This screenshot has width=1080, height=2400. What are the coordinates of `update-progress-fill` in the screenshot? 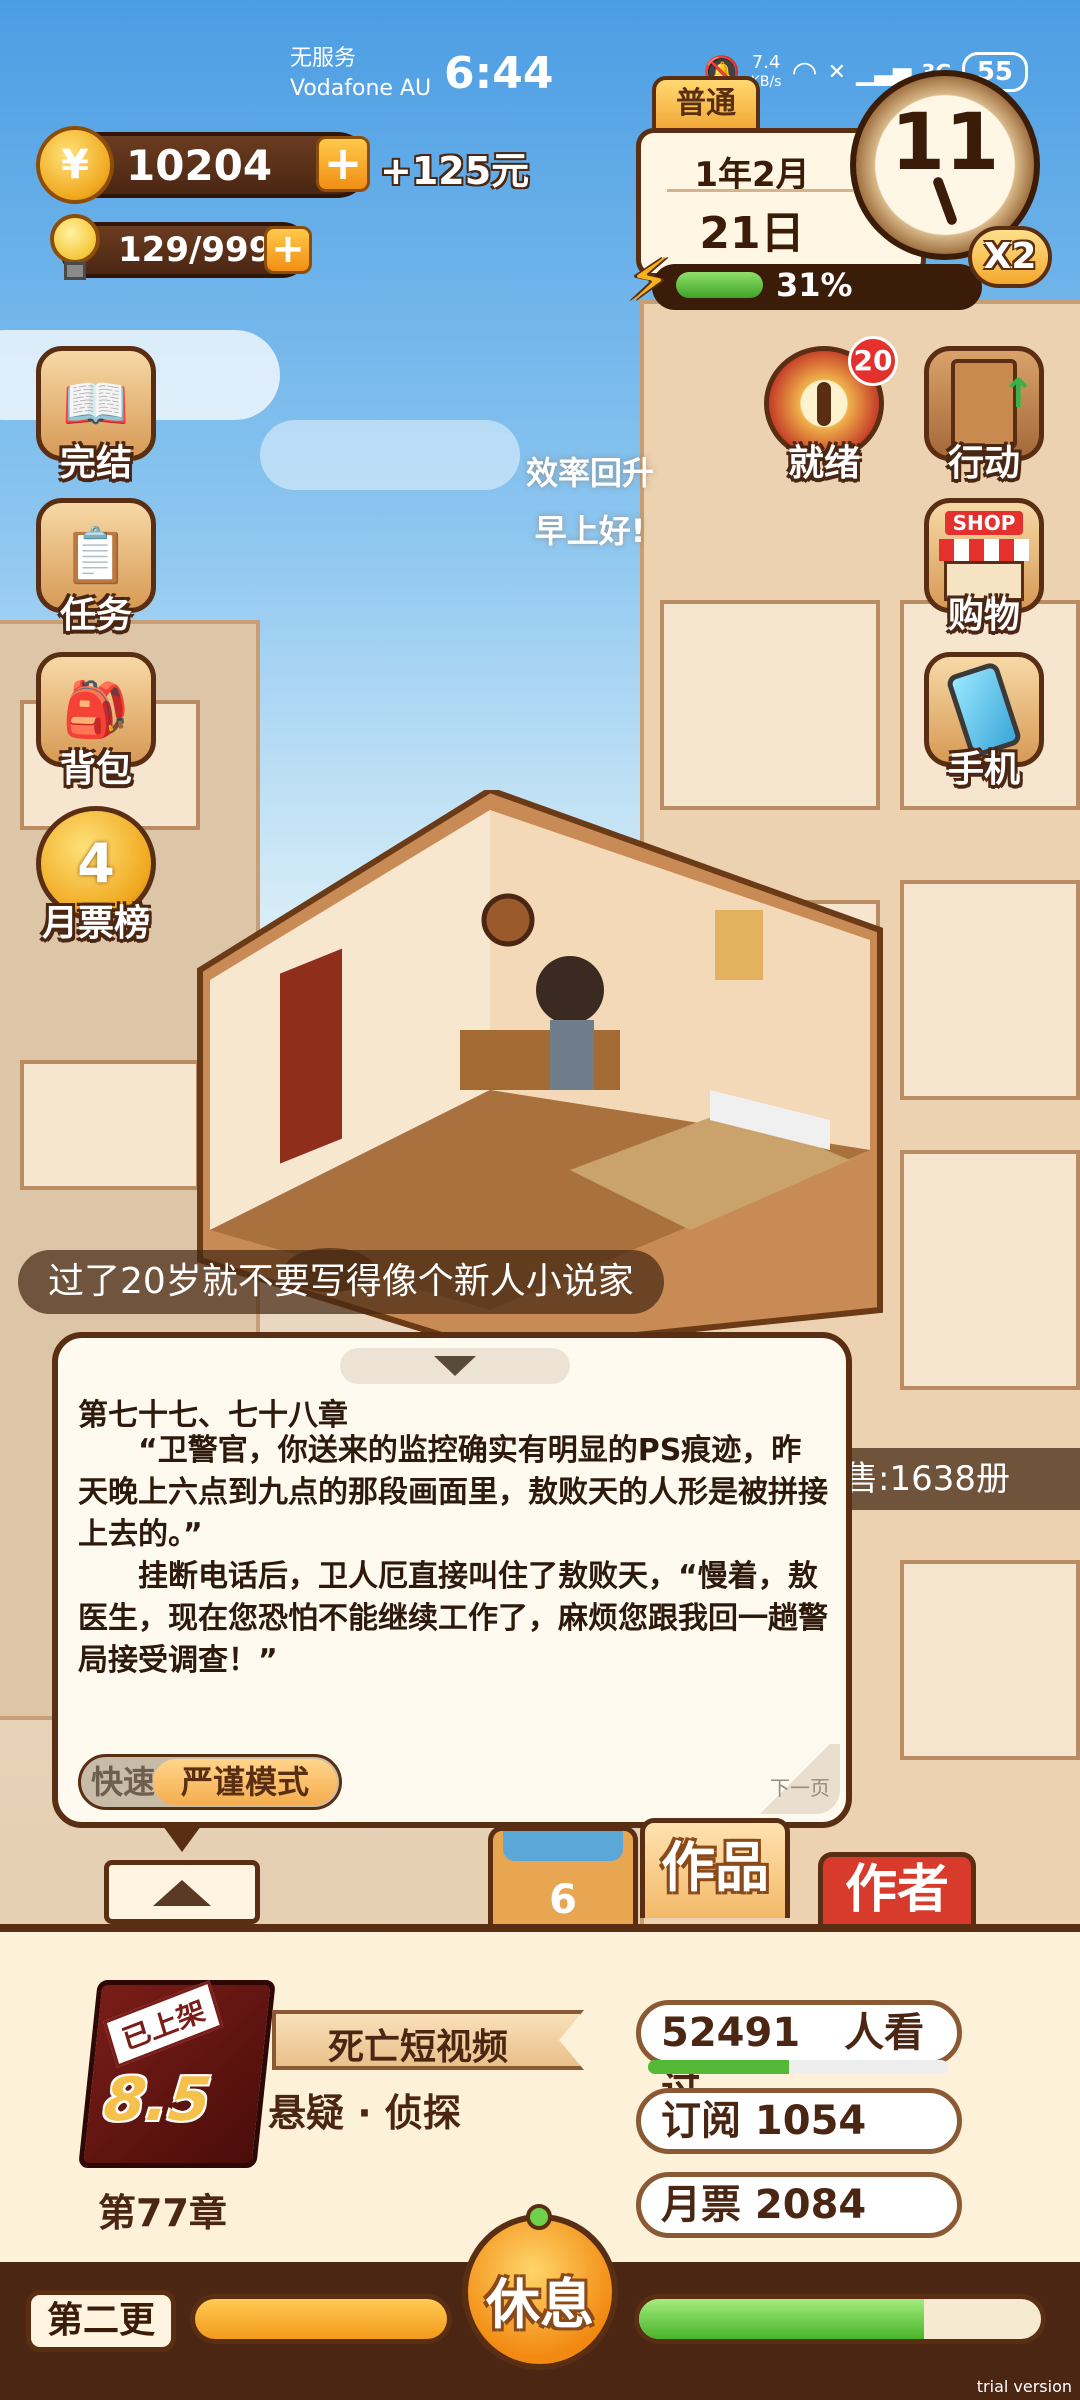 It's located at (321, 2319).